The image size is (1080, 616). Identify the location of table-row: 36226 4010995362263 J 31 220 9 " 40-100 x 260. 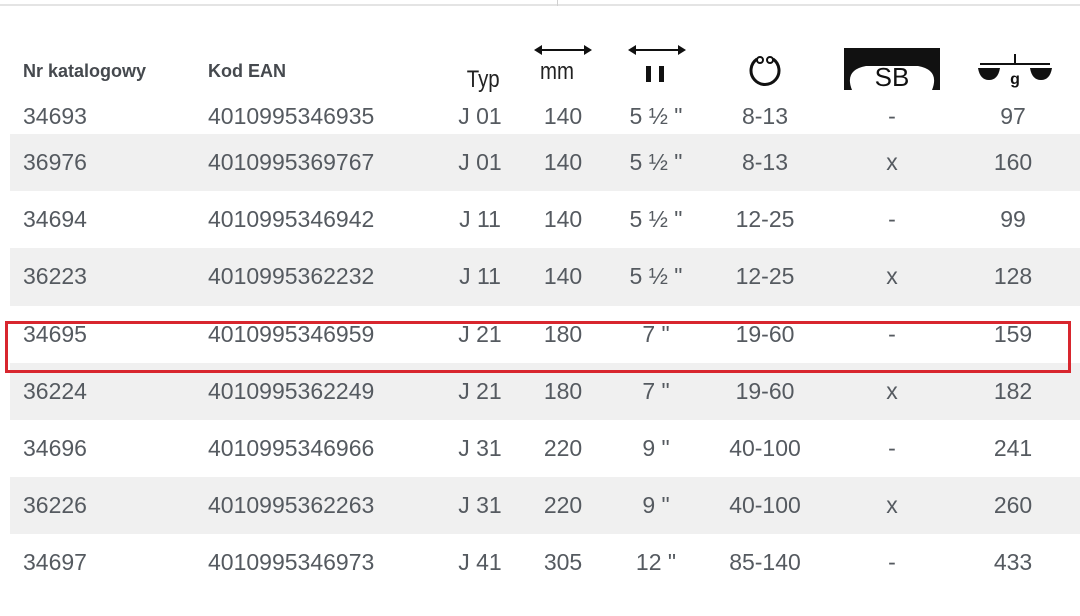
(545, 506).